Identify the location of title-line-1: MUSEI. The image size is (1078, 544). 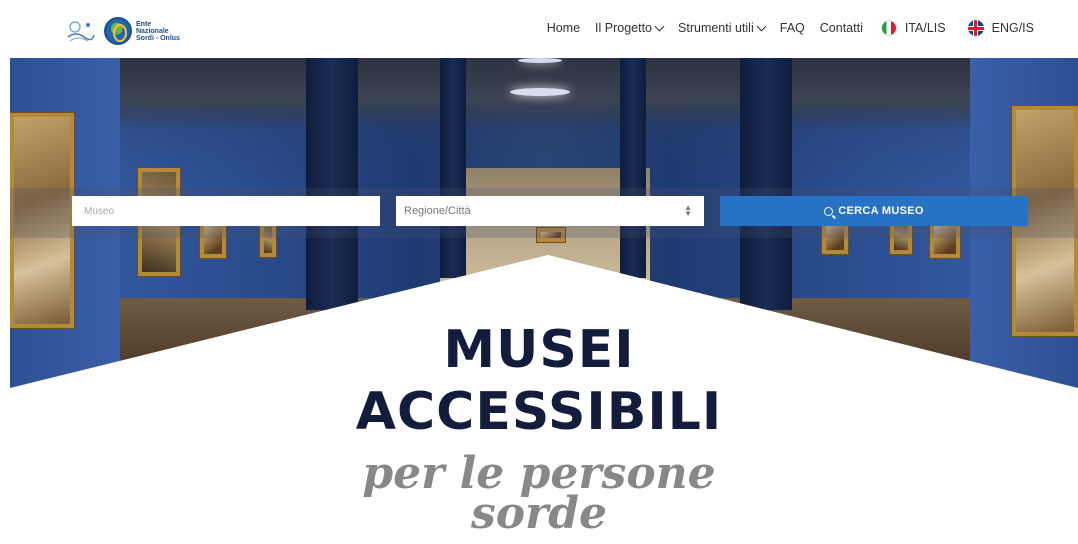
(539, 350).